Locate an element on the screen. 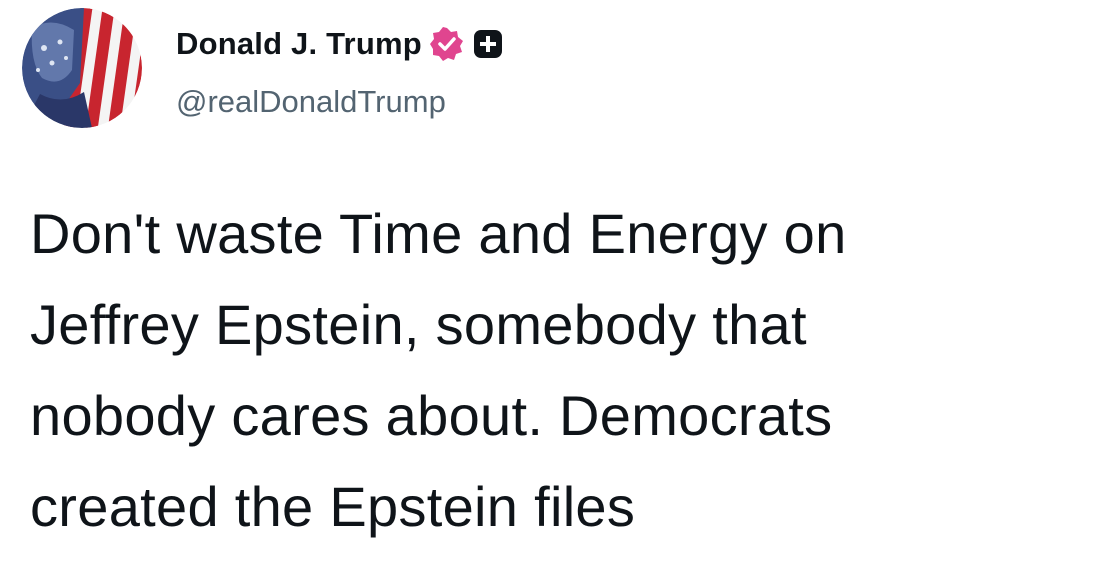 The width and height of the screenshot is (1109, 567). avatar-image is located at coordinates (82, 68).